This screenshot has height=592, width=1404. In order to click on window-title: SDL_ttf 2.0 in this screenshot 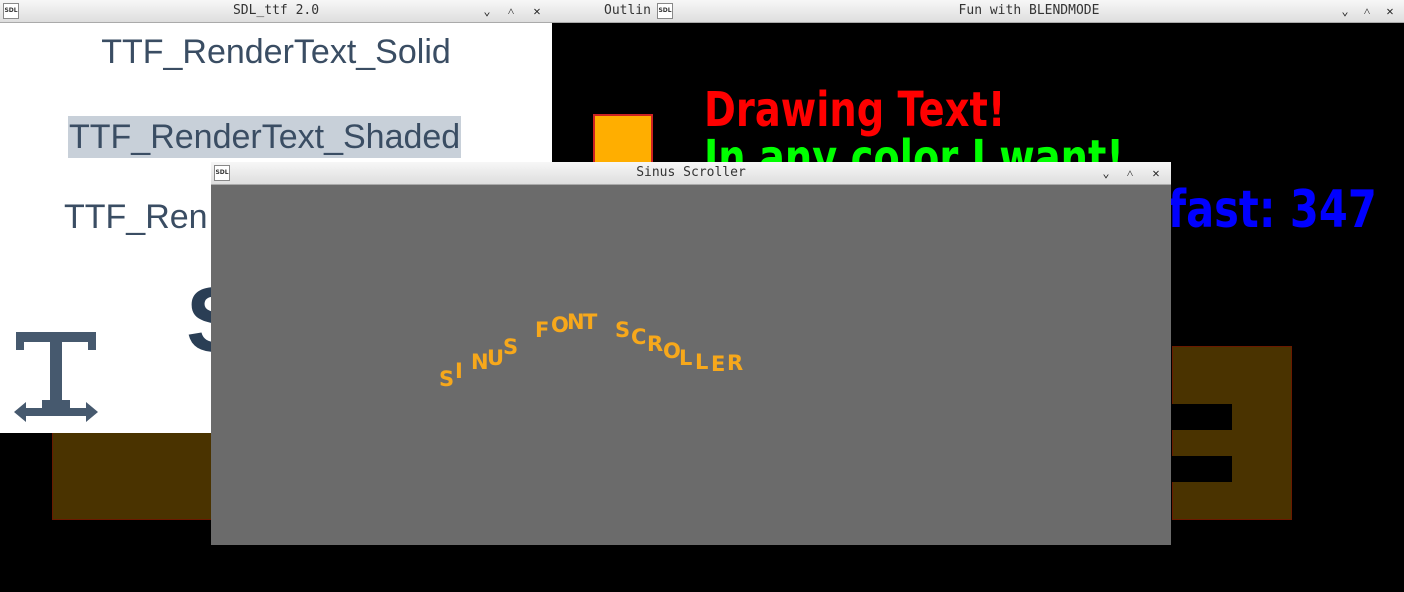, I will do `click(276, 10)`.